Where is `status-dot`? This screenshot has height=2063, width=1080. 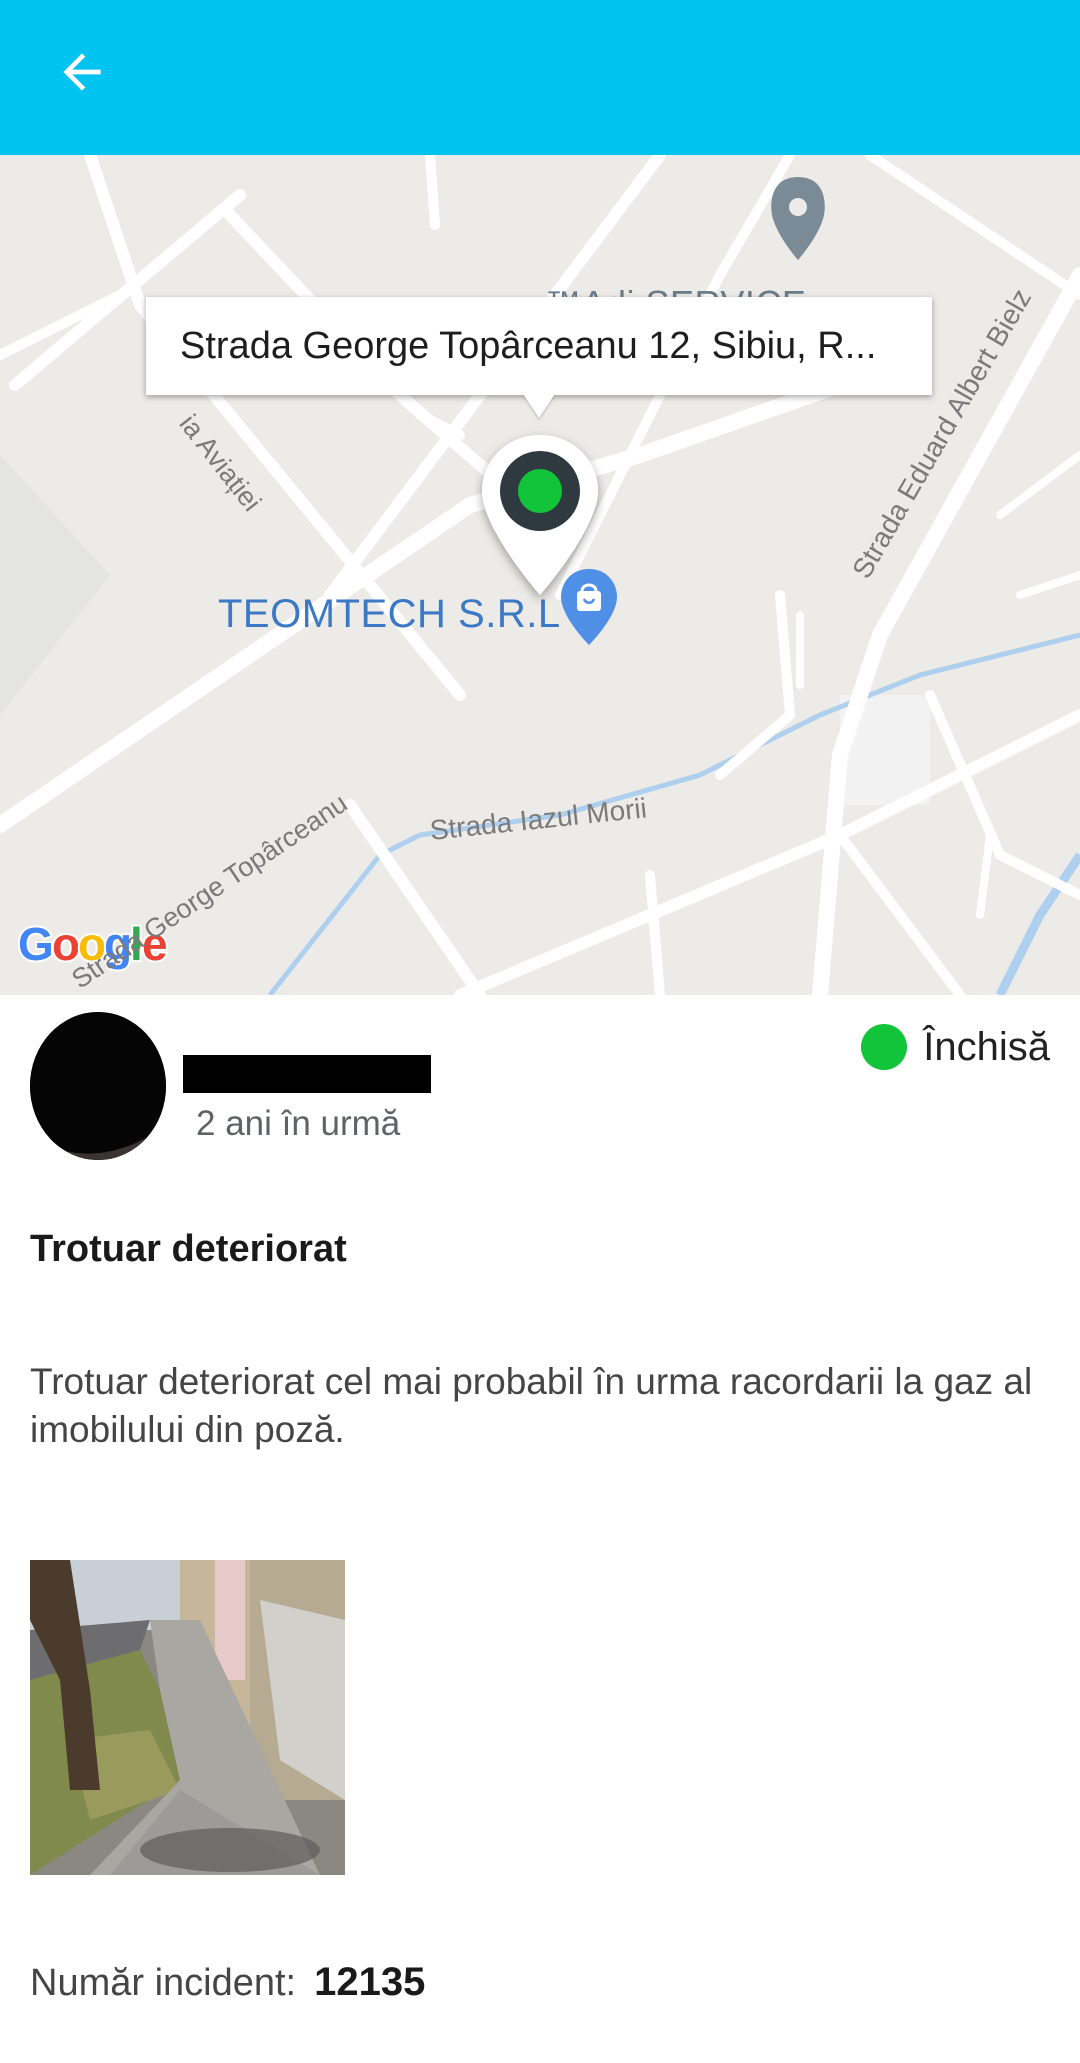 status-dot is located at coordinates (884, 1047).